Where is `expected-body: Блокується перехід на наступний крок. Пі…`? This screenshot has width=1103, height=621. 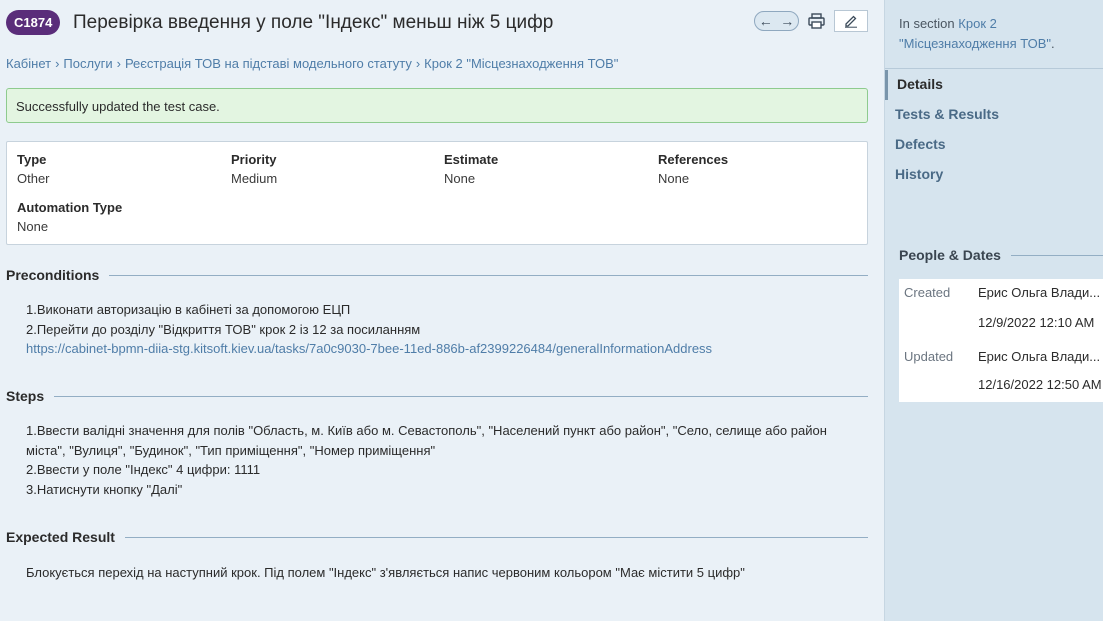 expected-body: Блокується перехід на наступний крок. Пі… is located at coordinates (385, 573).